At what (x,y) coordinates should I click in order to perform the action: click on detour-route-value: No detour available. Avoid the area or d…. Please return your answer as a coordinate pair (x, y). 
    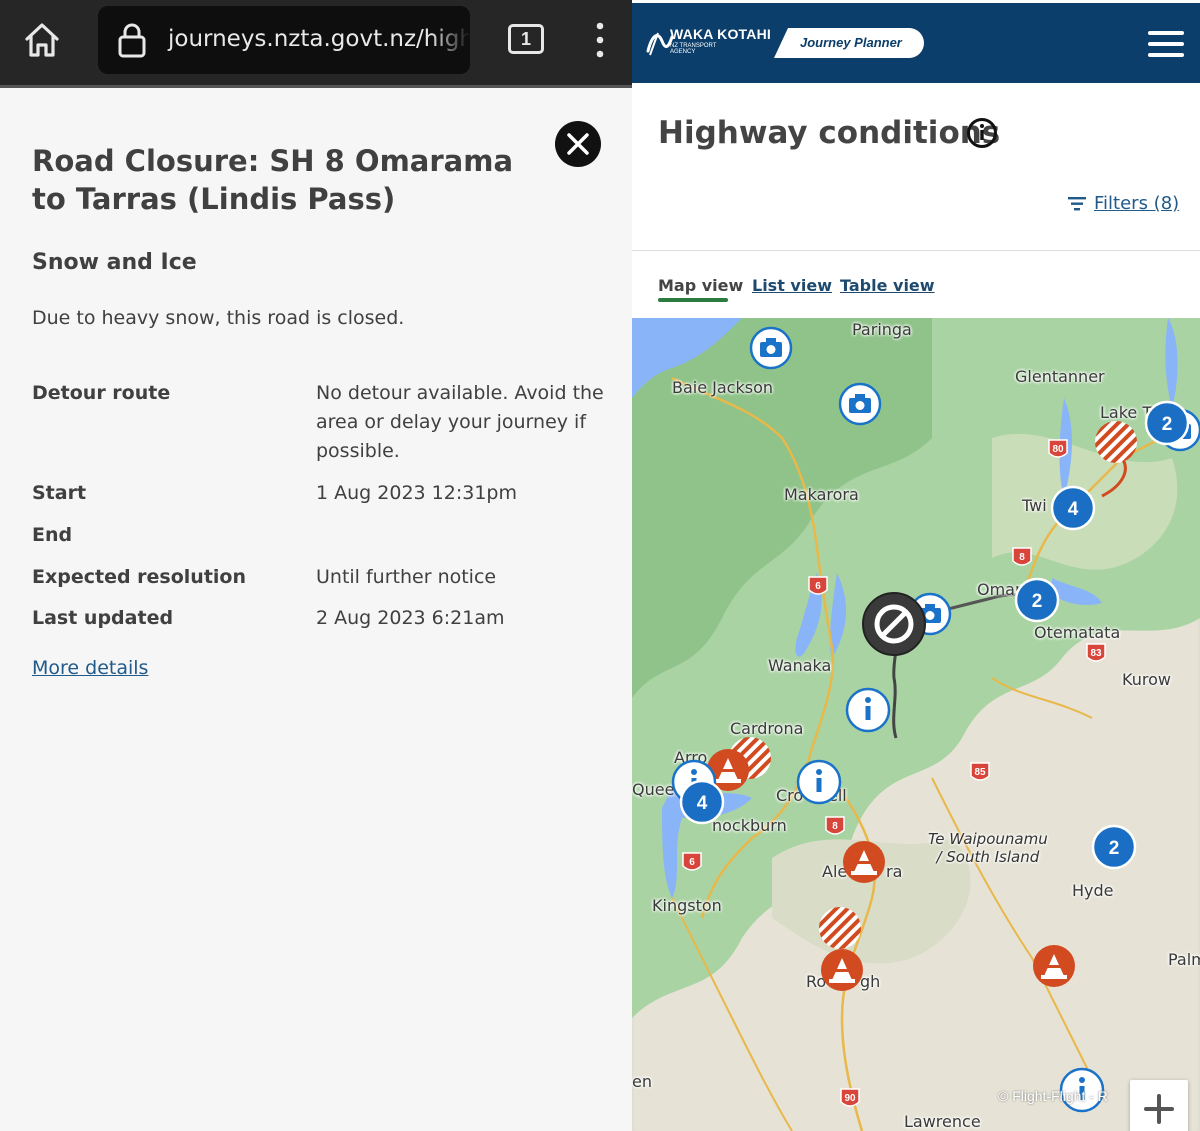
    Looking at the image, I should click on (460, 422).